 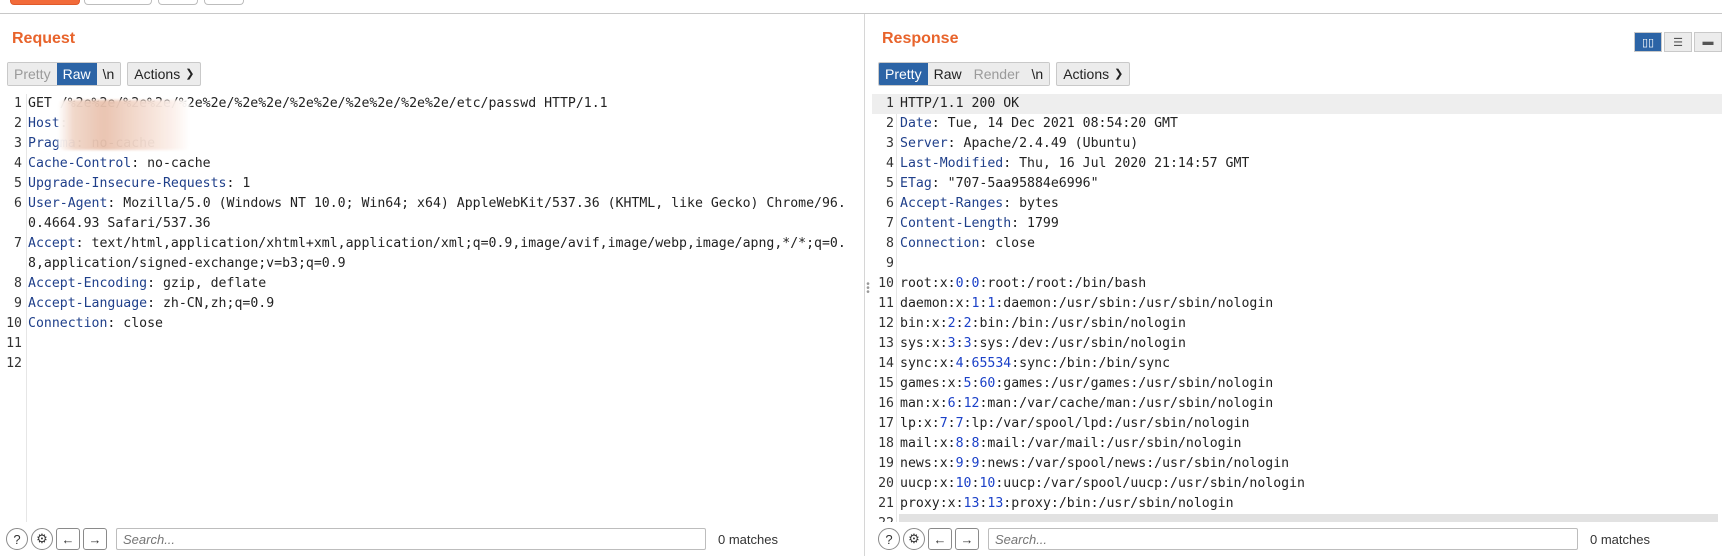 What do you see at coordinates (18, 243) in the screenshot?
I see `line-number: 7` at bounding box center [18, 243].